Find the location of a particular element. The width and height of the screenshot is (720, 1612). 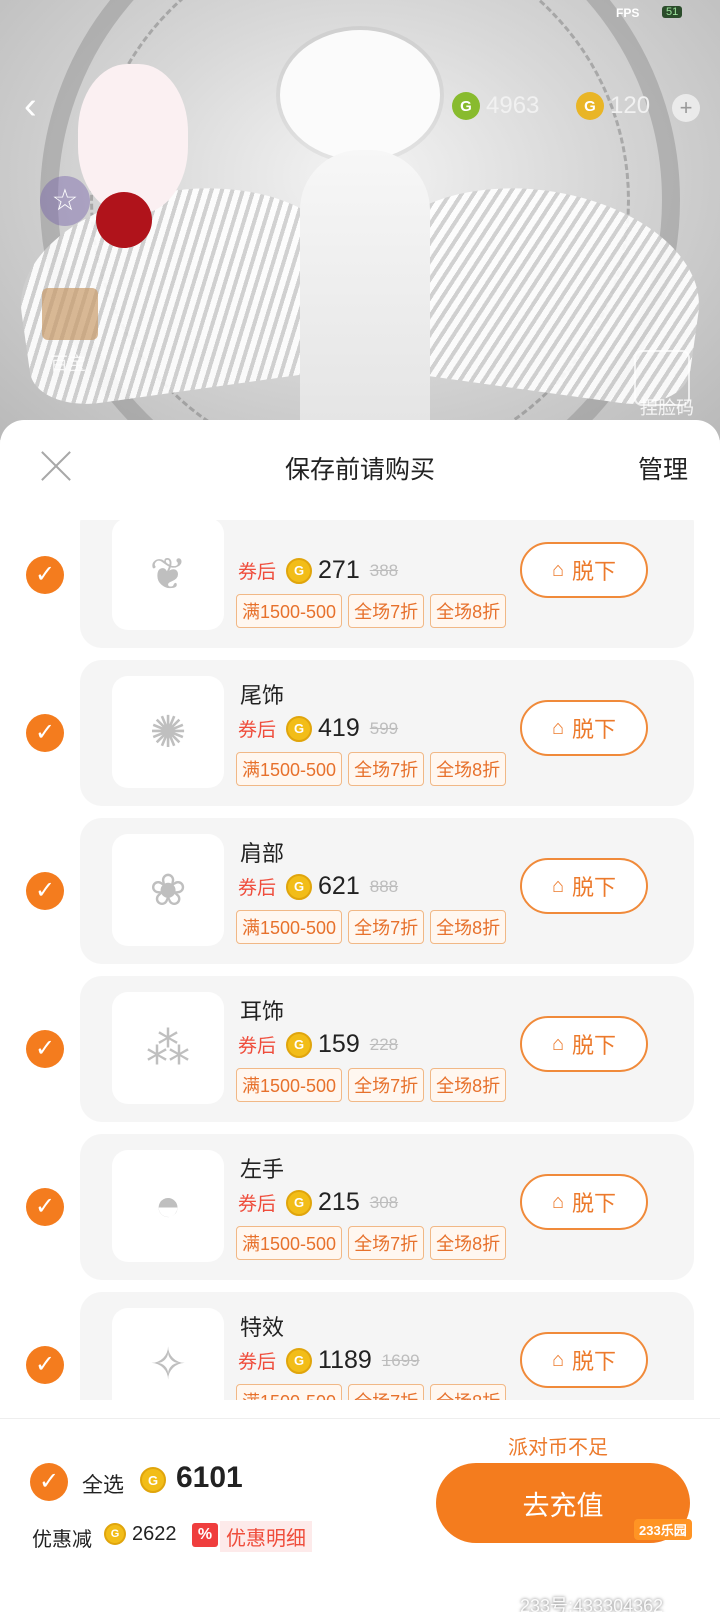

discount-detail-link: 优惠明细 is located at coordinates (266, 1536).